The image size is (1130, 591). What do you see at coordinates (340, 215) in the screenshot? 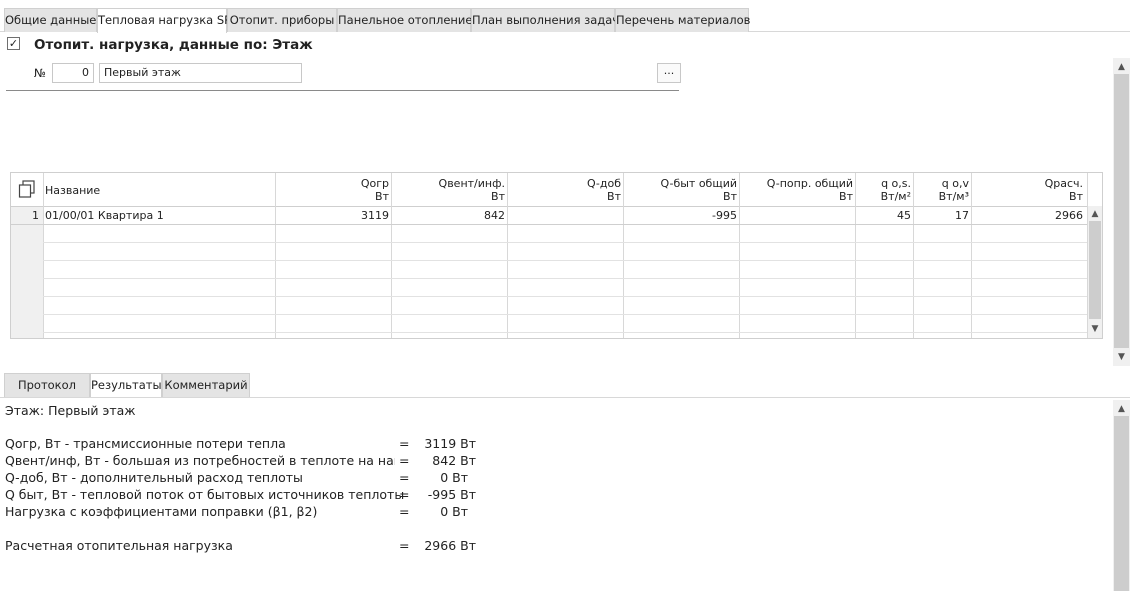
I see `cell-qogr: 3119` at bounding box center [340, 215].